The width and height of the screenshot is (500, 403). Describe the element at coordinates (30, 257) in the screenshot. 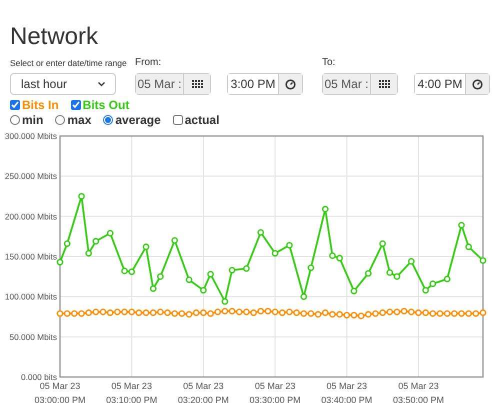

I see `y-tick-label: 150.000 Mbits` at that location.